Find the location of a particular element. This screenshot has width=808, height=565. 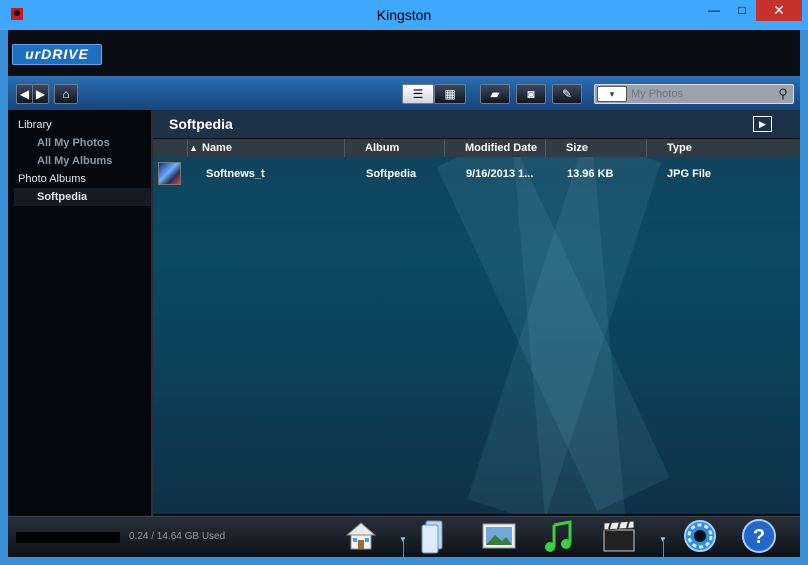

sidebar-item-softpedia: Softpedia is located at coordinates (82, 197).